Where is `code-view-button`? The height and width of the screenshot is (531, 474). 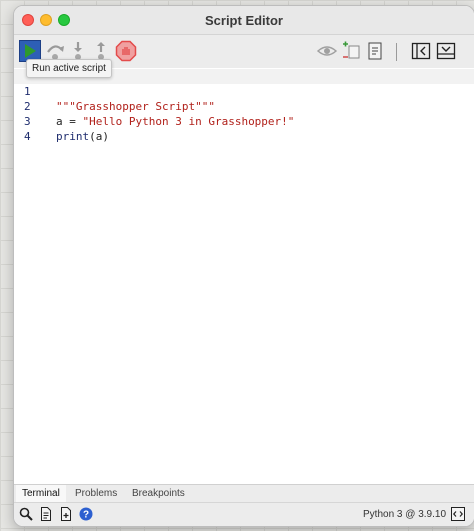
code-view-button is located at coordinates (458, 514).